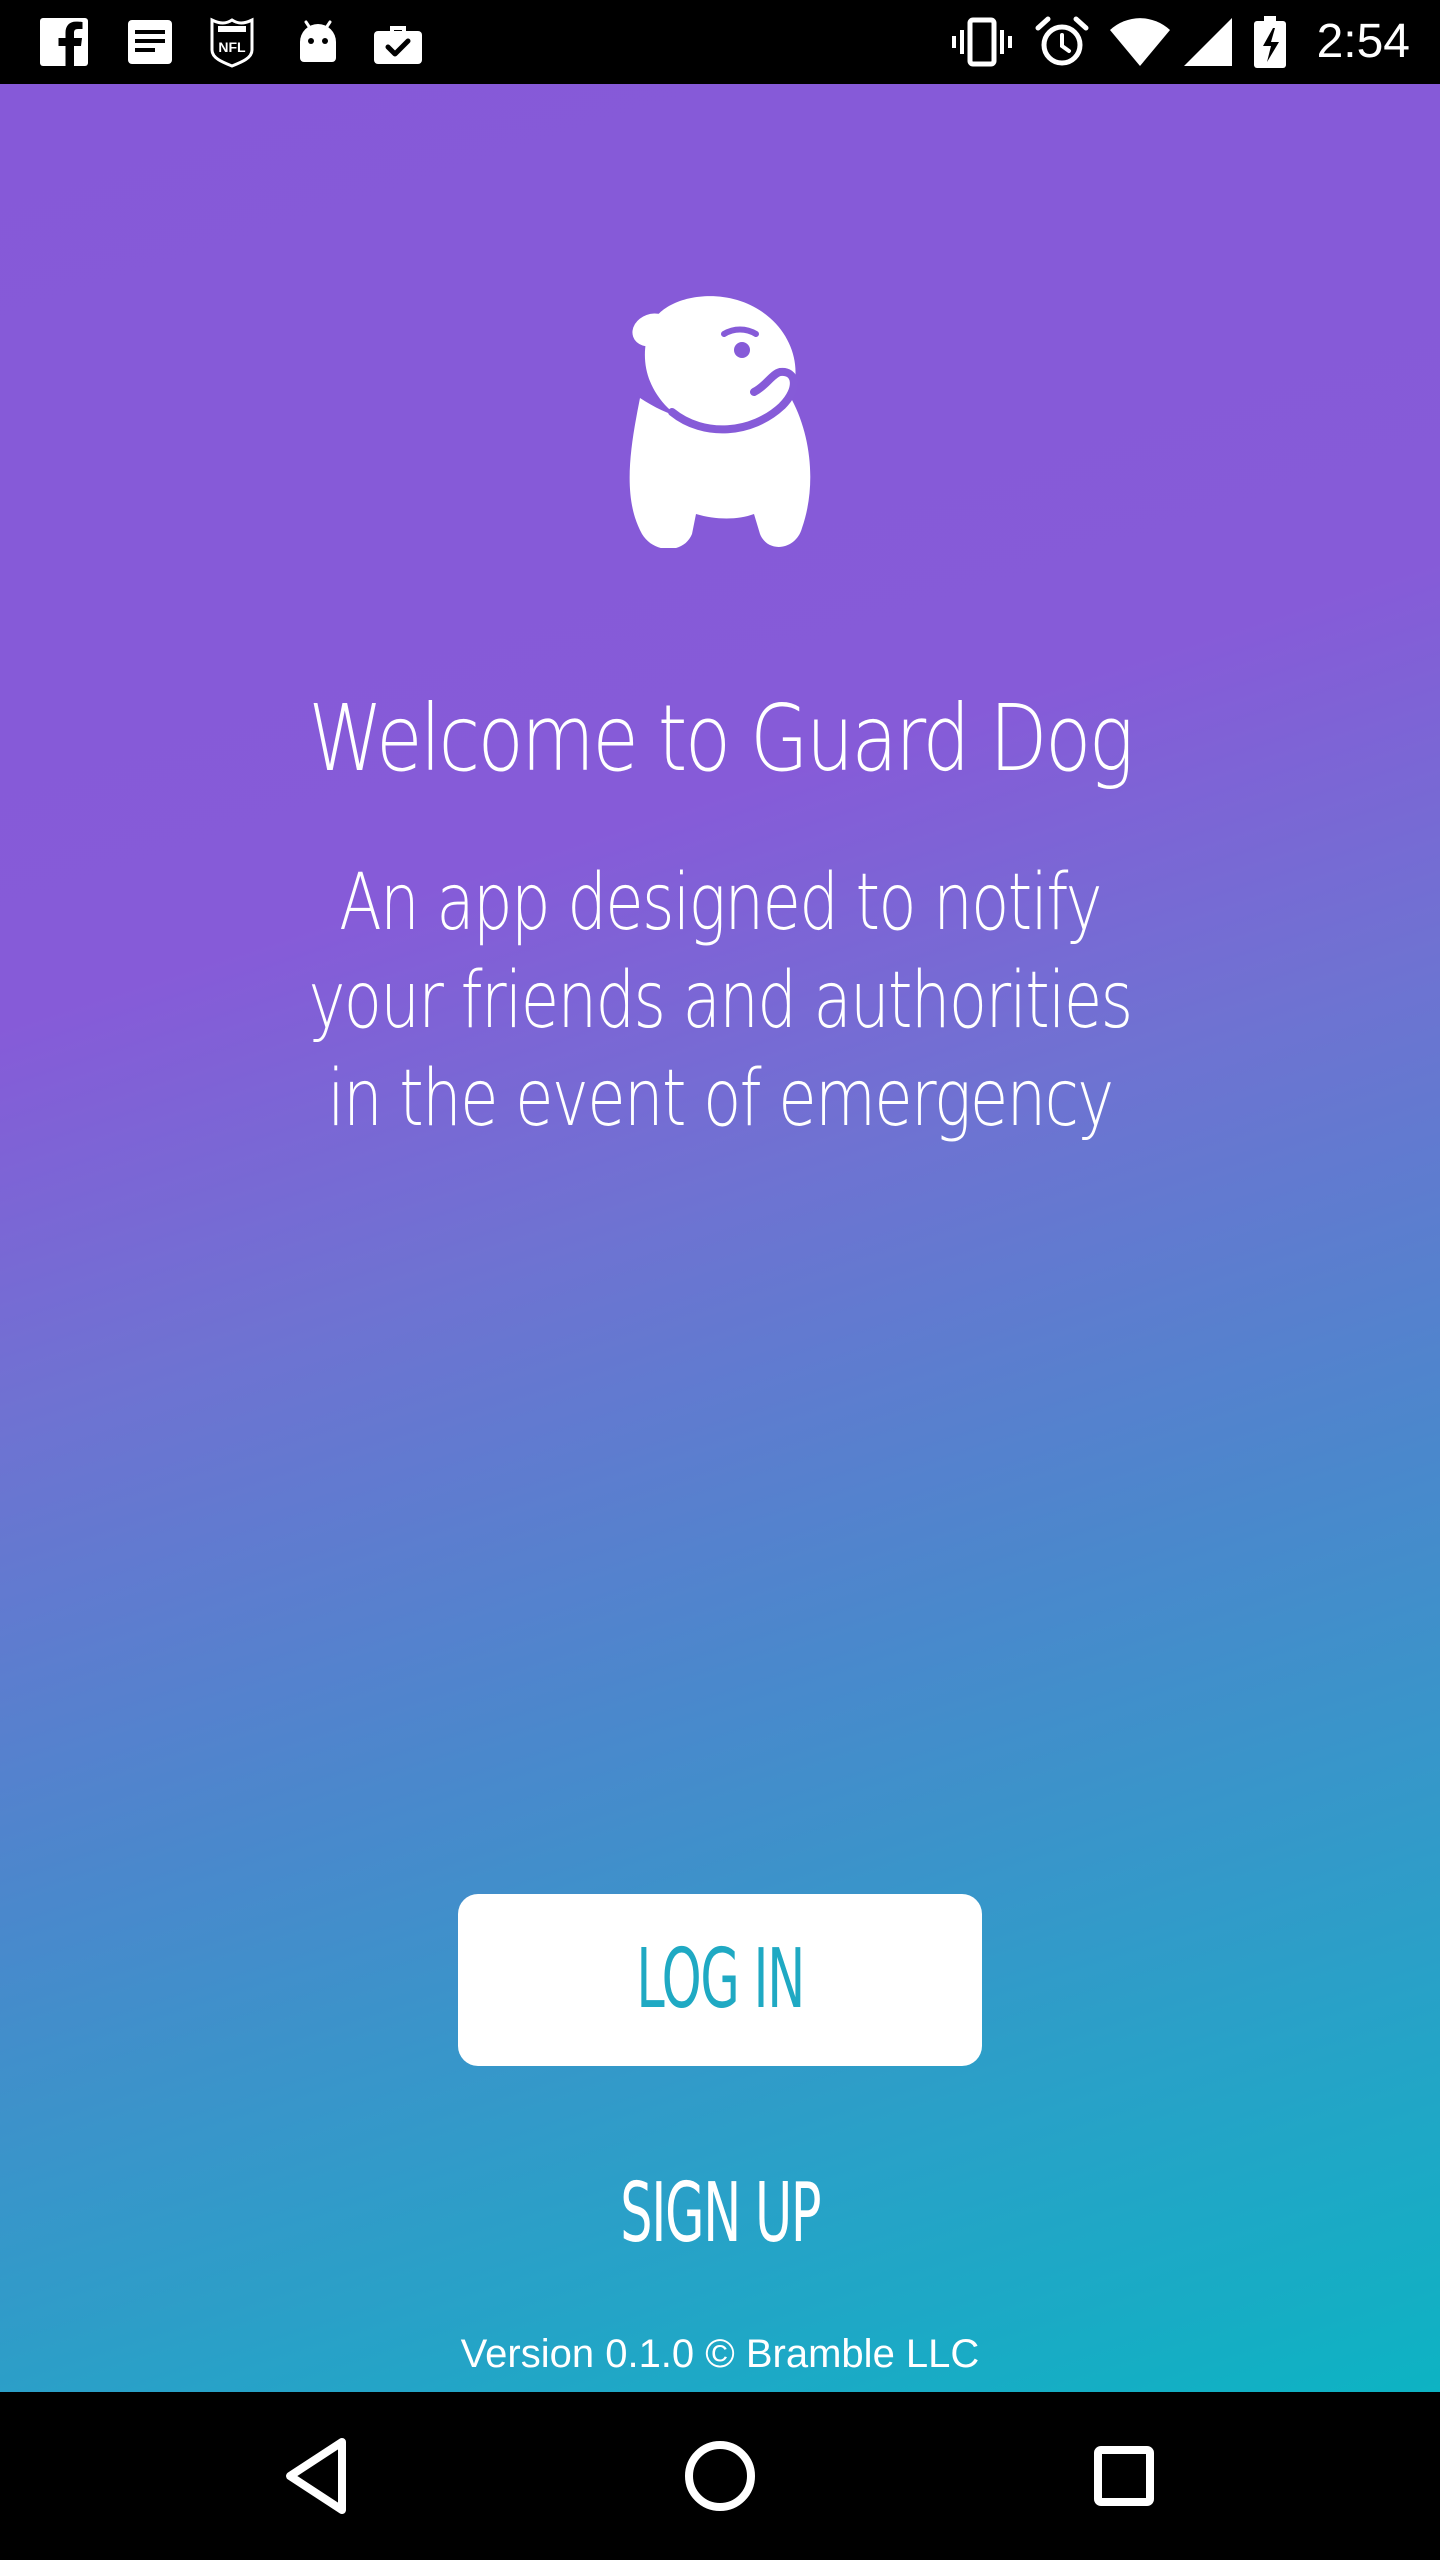  What do you see at coordinates (1270, 42) in the screenshot?
I see `battery-charging-icon` at bounding box center [1270, 42].